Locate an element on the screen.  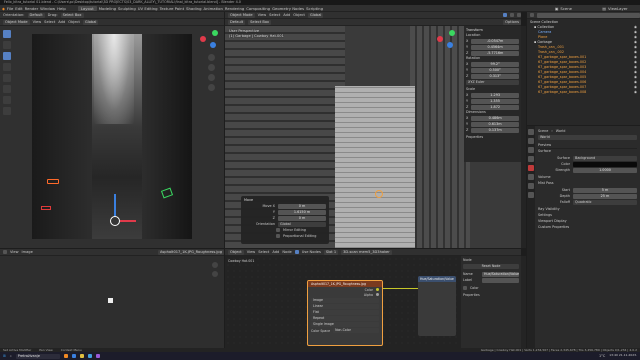
move-z-field: 0 m is located at coordinates (302, 218).